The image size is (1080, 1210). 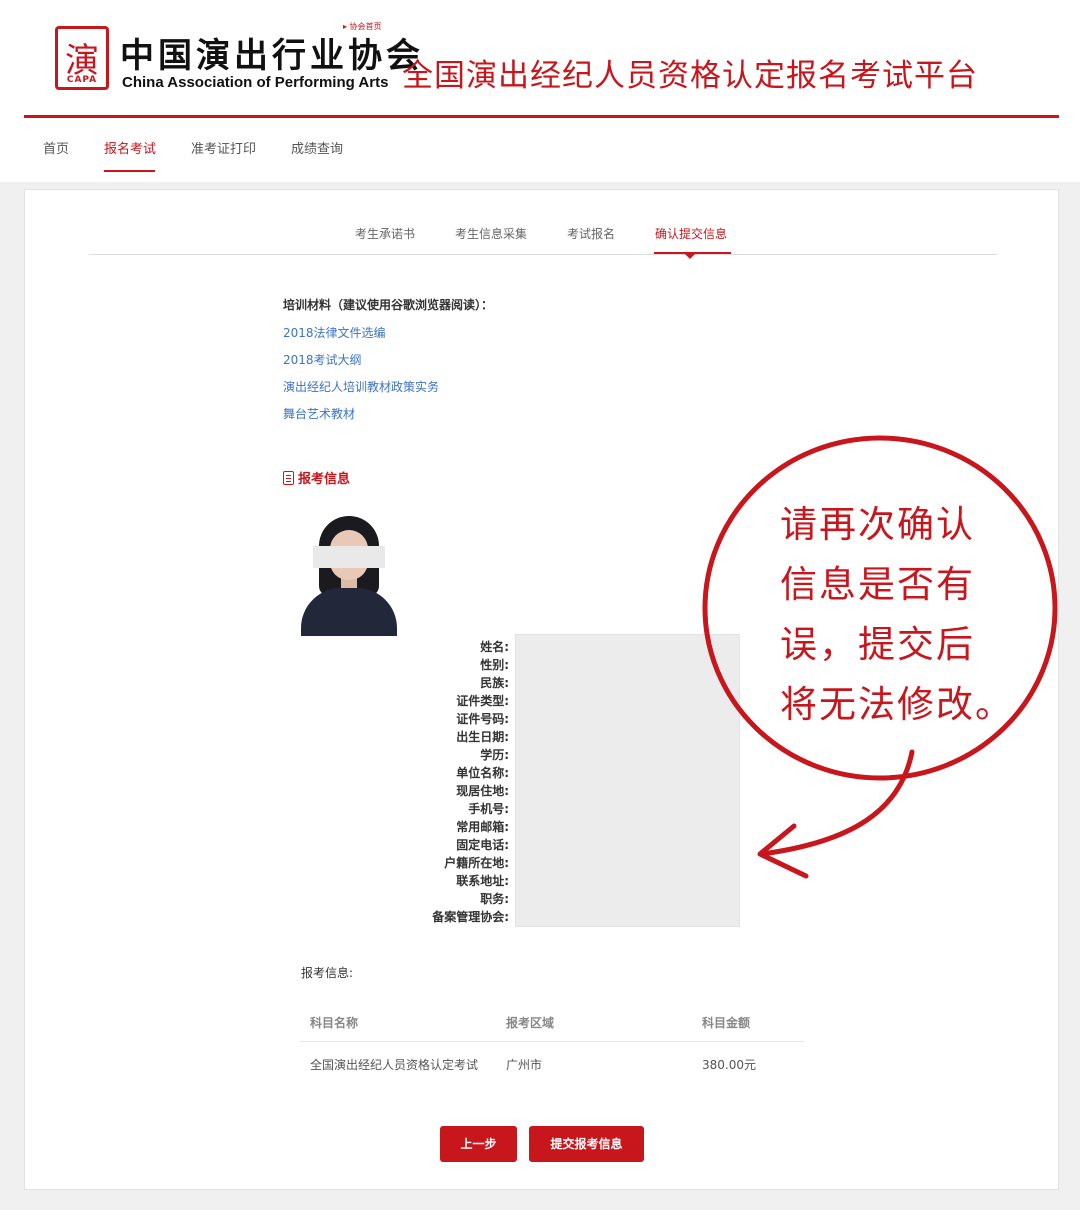 What do you see at coordinates (877, 644) in the screenshot?
I see `annotation-text-line-3: 误，提交后` at bounding box center [877, 644].